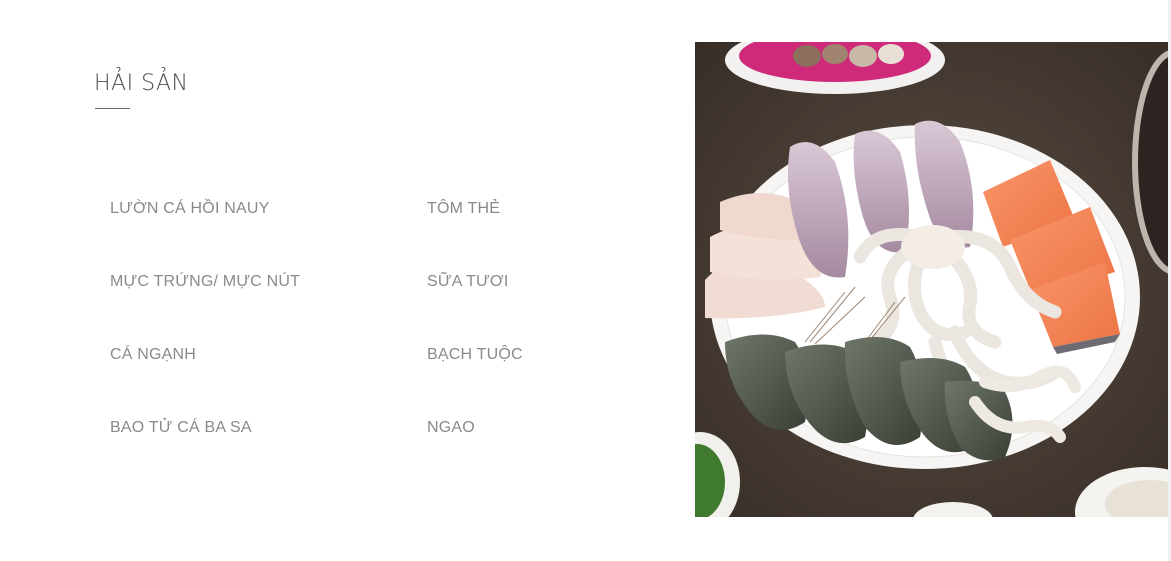 The image size is (1171, 561). What do you see at coordinates (475, 354) in the screenshot?
I see `menu-item: BẠCH TUỘC` at bounding box center [475, 354].